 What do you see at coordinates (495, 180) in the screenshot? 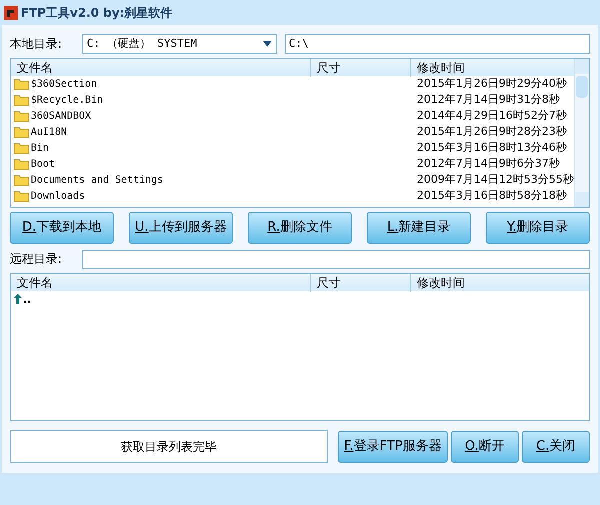
I see `file-modified-time: 2009年7月14日12时53分55秒` at bounding box center [495, 180].